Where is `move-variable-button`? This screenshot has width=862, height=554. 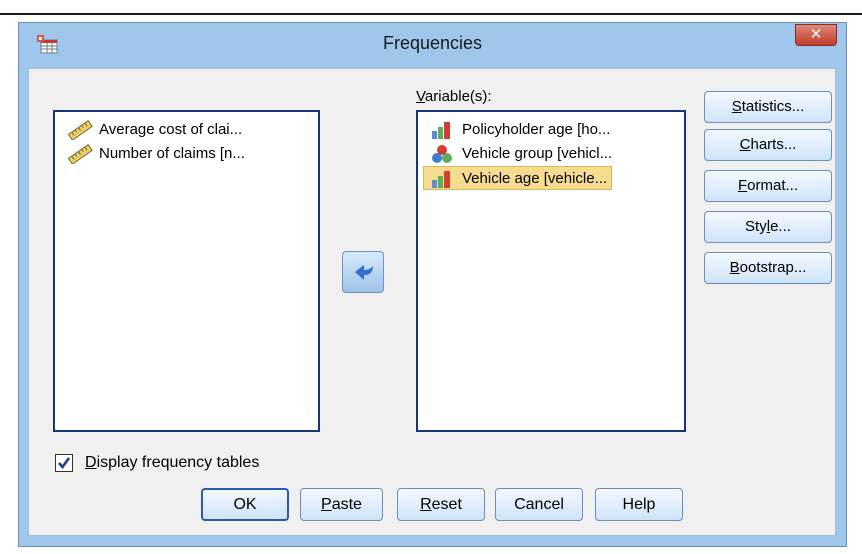 move-variable-button is located at coordinates (363, 272).